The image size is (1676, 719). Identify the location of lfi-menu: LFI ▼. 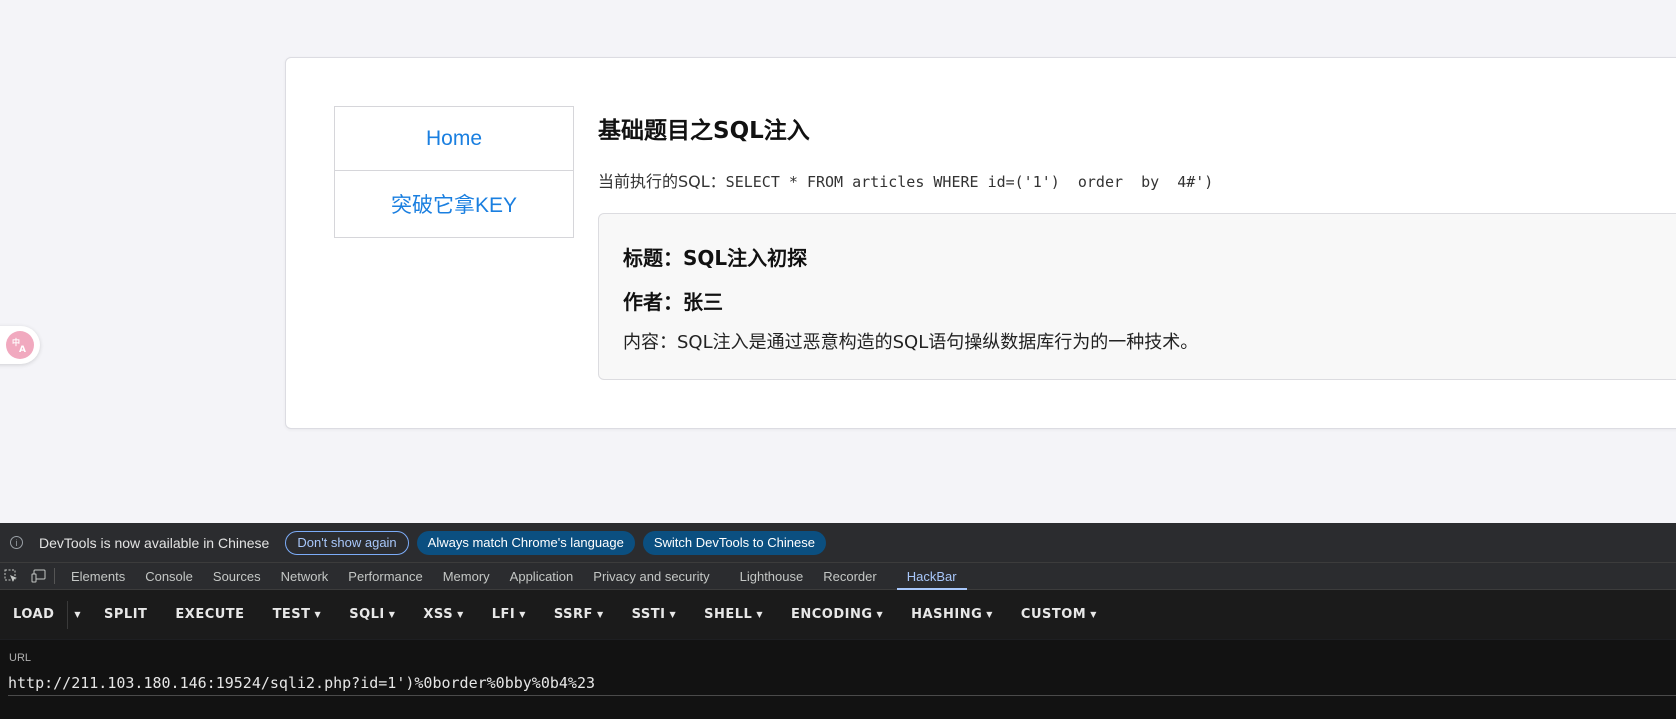
(509, 614).